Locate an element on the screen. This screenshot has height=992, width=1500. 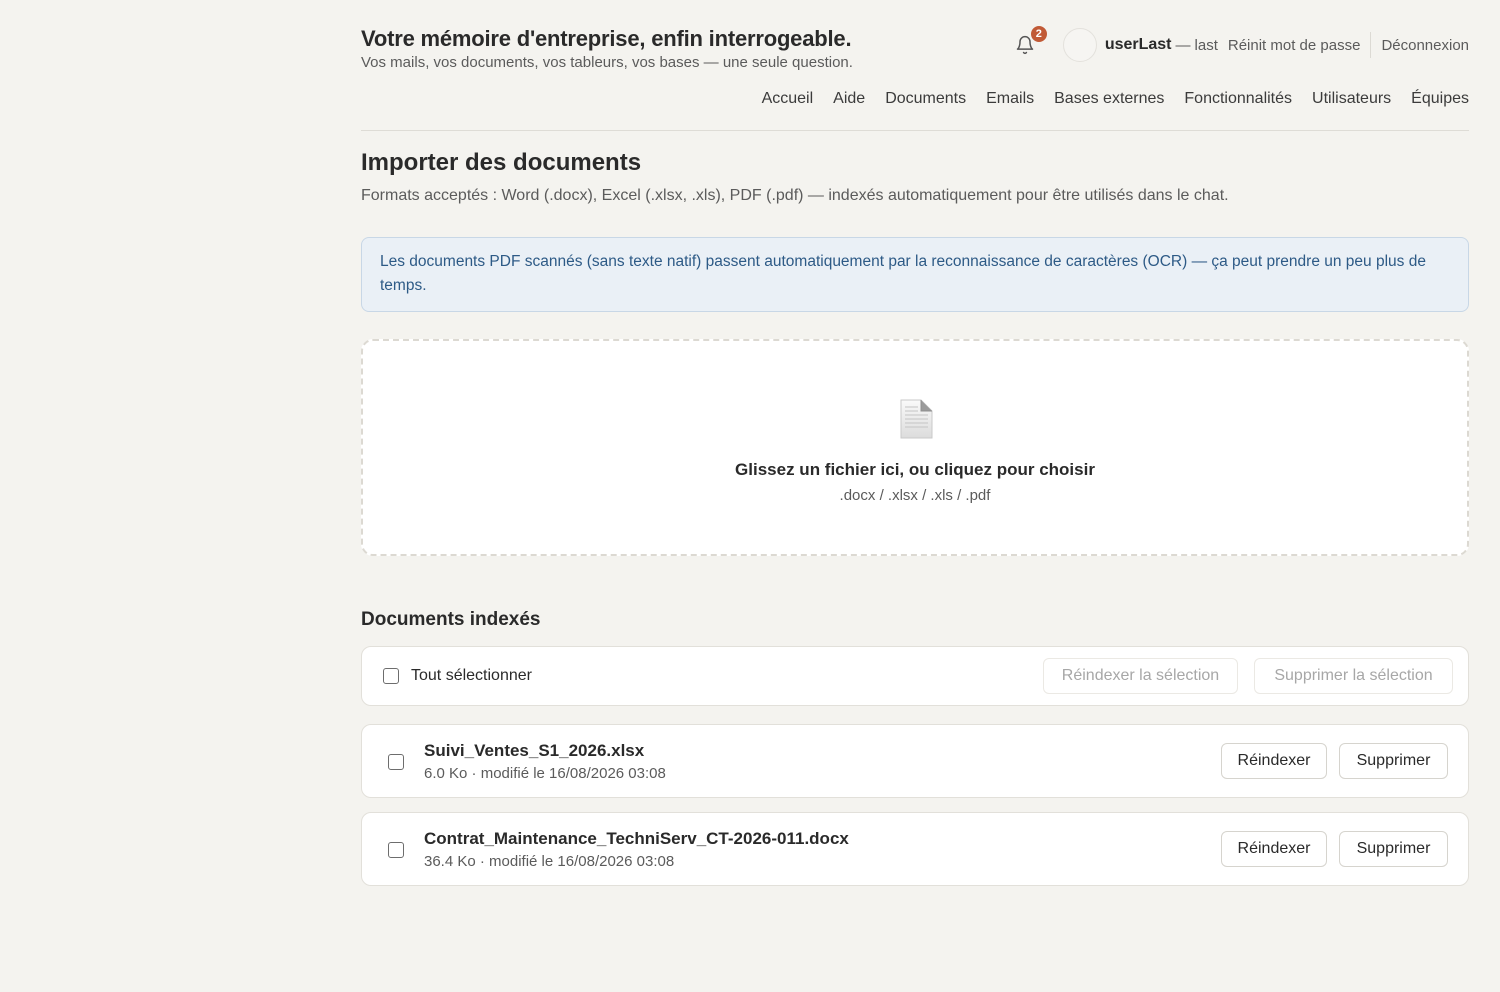
delete-selection-button: Supprimer la sélection is located at coordinates (1353, 676).